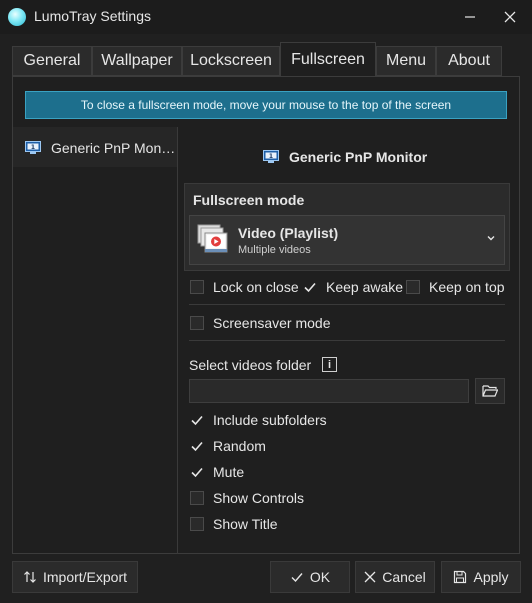  Describe the element at coordinates (270, 420) in the screenshot. I see `include-subfolders-label: Include subfolders` at that location.